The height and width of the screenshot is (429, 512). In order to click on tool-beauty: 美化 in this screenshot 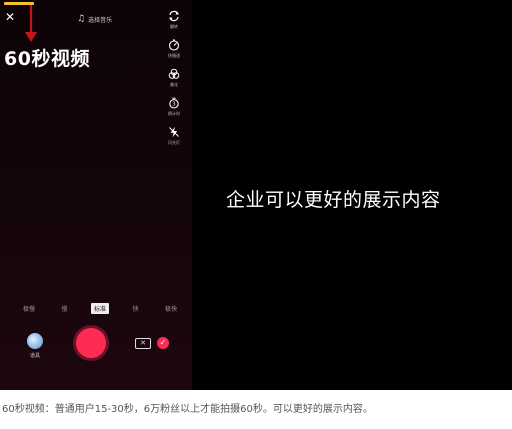, I will do `click(174, 82)`.